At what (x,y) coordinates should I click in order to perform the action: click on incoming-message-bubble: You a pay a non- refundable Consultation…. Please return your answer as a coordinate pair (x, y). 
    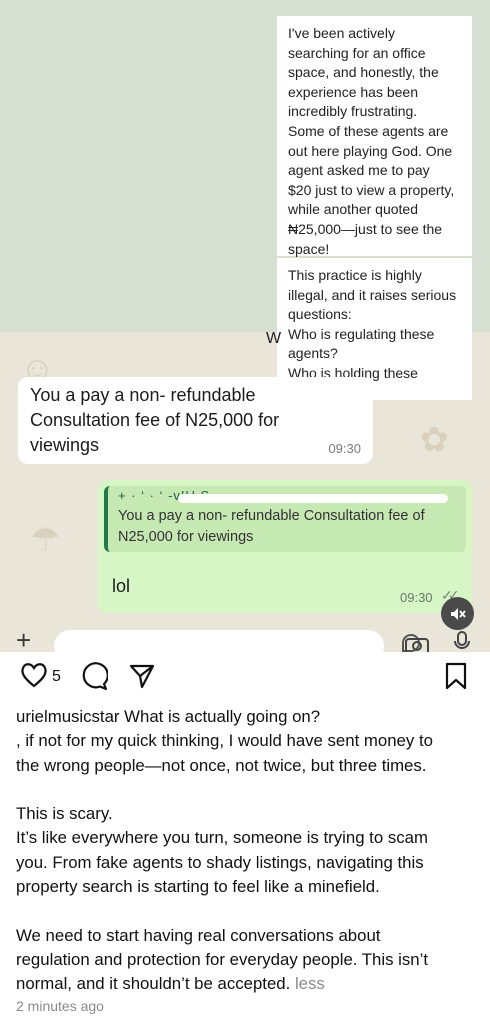
    Looking at the image, I should click on (195, 420).